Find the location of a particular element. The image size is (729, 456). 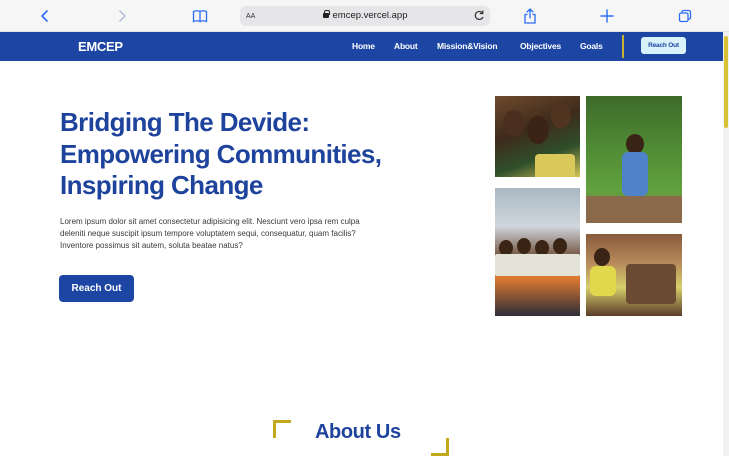

scrollbar-thumb is located at coordinates (726, 82).